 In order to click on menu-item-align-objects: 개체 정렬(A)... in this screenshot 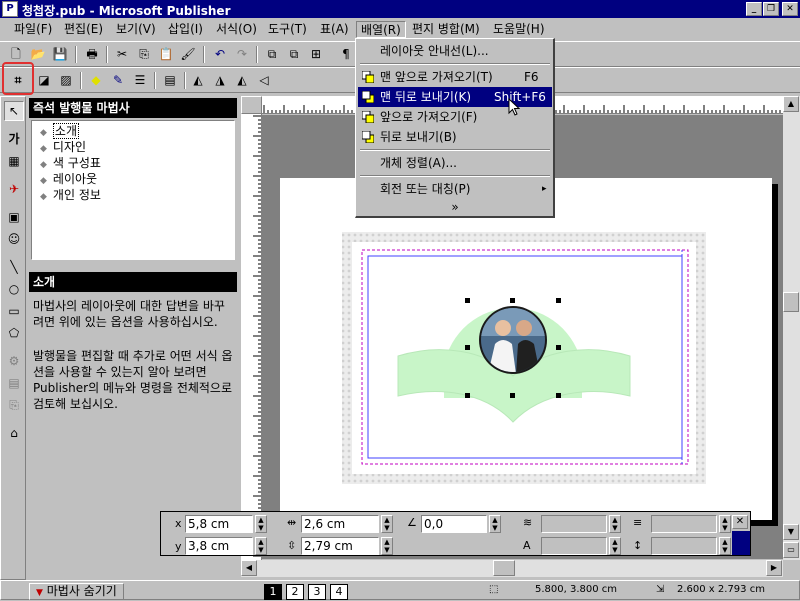, I will do `click(455, 163)`.